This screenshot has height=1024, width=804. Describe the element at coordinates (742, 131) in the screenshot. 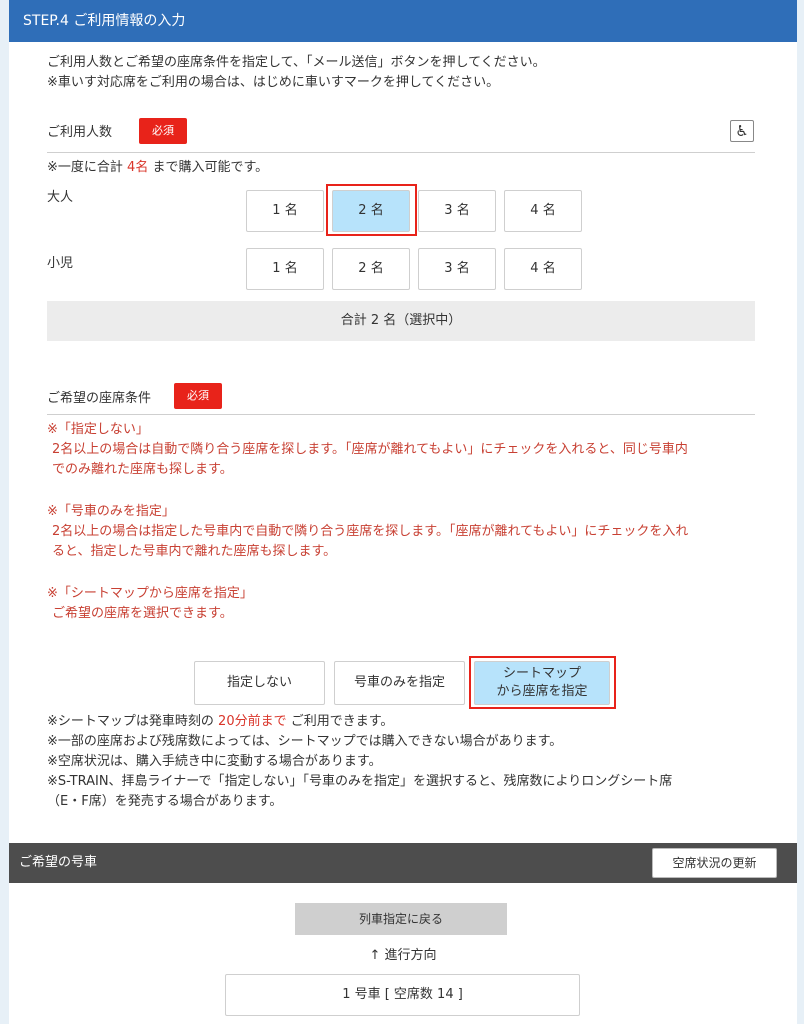

I see `wheelchair-icon: ♿` at that location.